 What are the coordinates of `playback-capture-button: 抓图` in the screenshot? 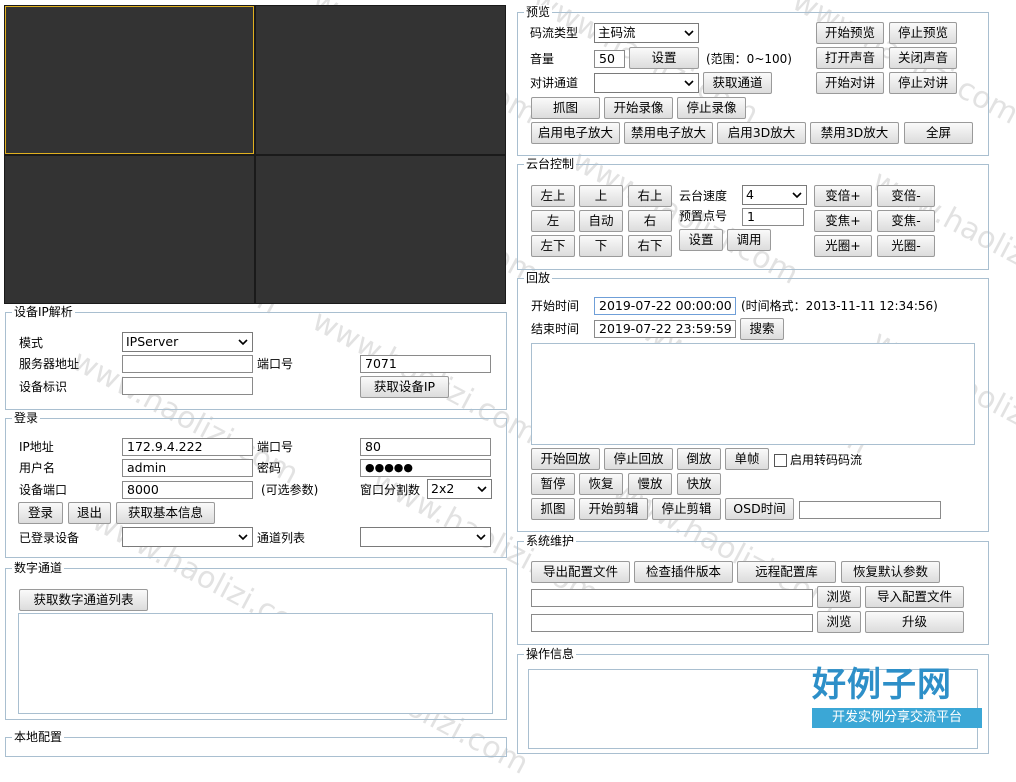 It's located at (553, 509).